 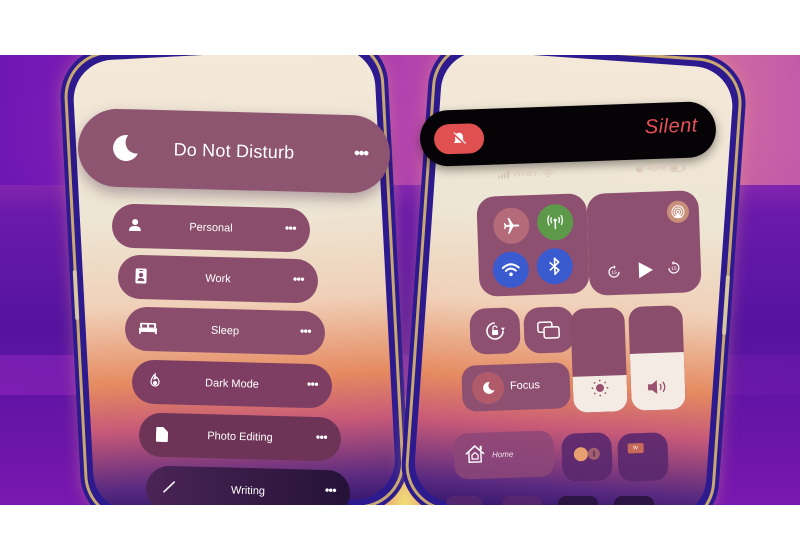 What do you see at coordinates (504, 174) in the screenshot?
I see `signal-icon` at bounding box center [504, 174].